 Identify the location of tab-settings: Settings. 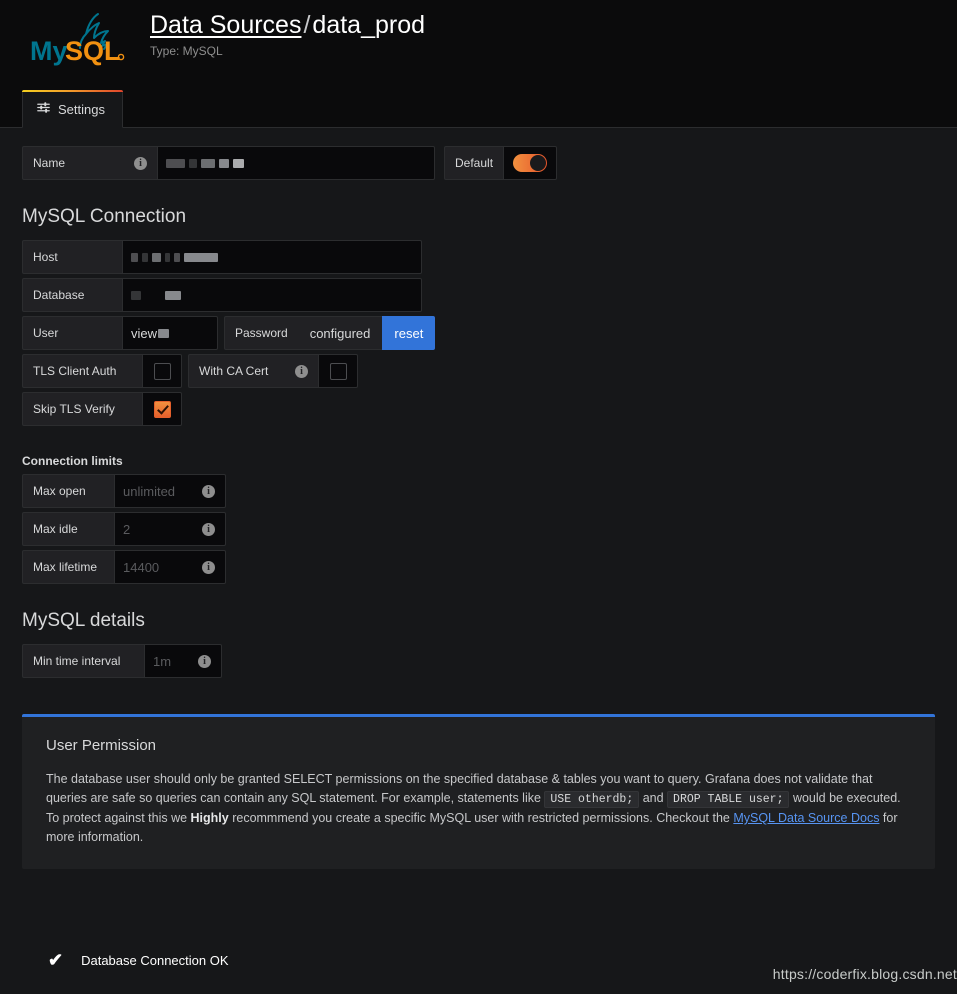
(72, 109).